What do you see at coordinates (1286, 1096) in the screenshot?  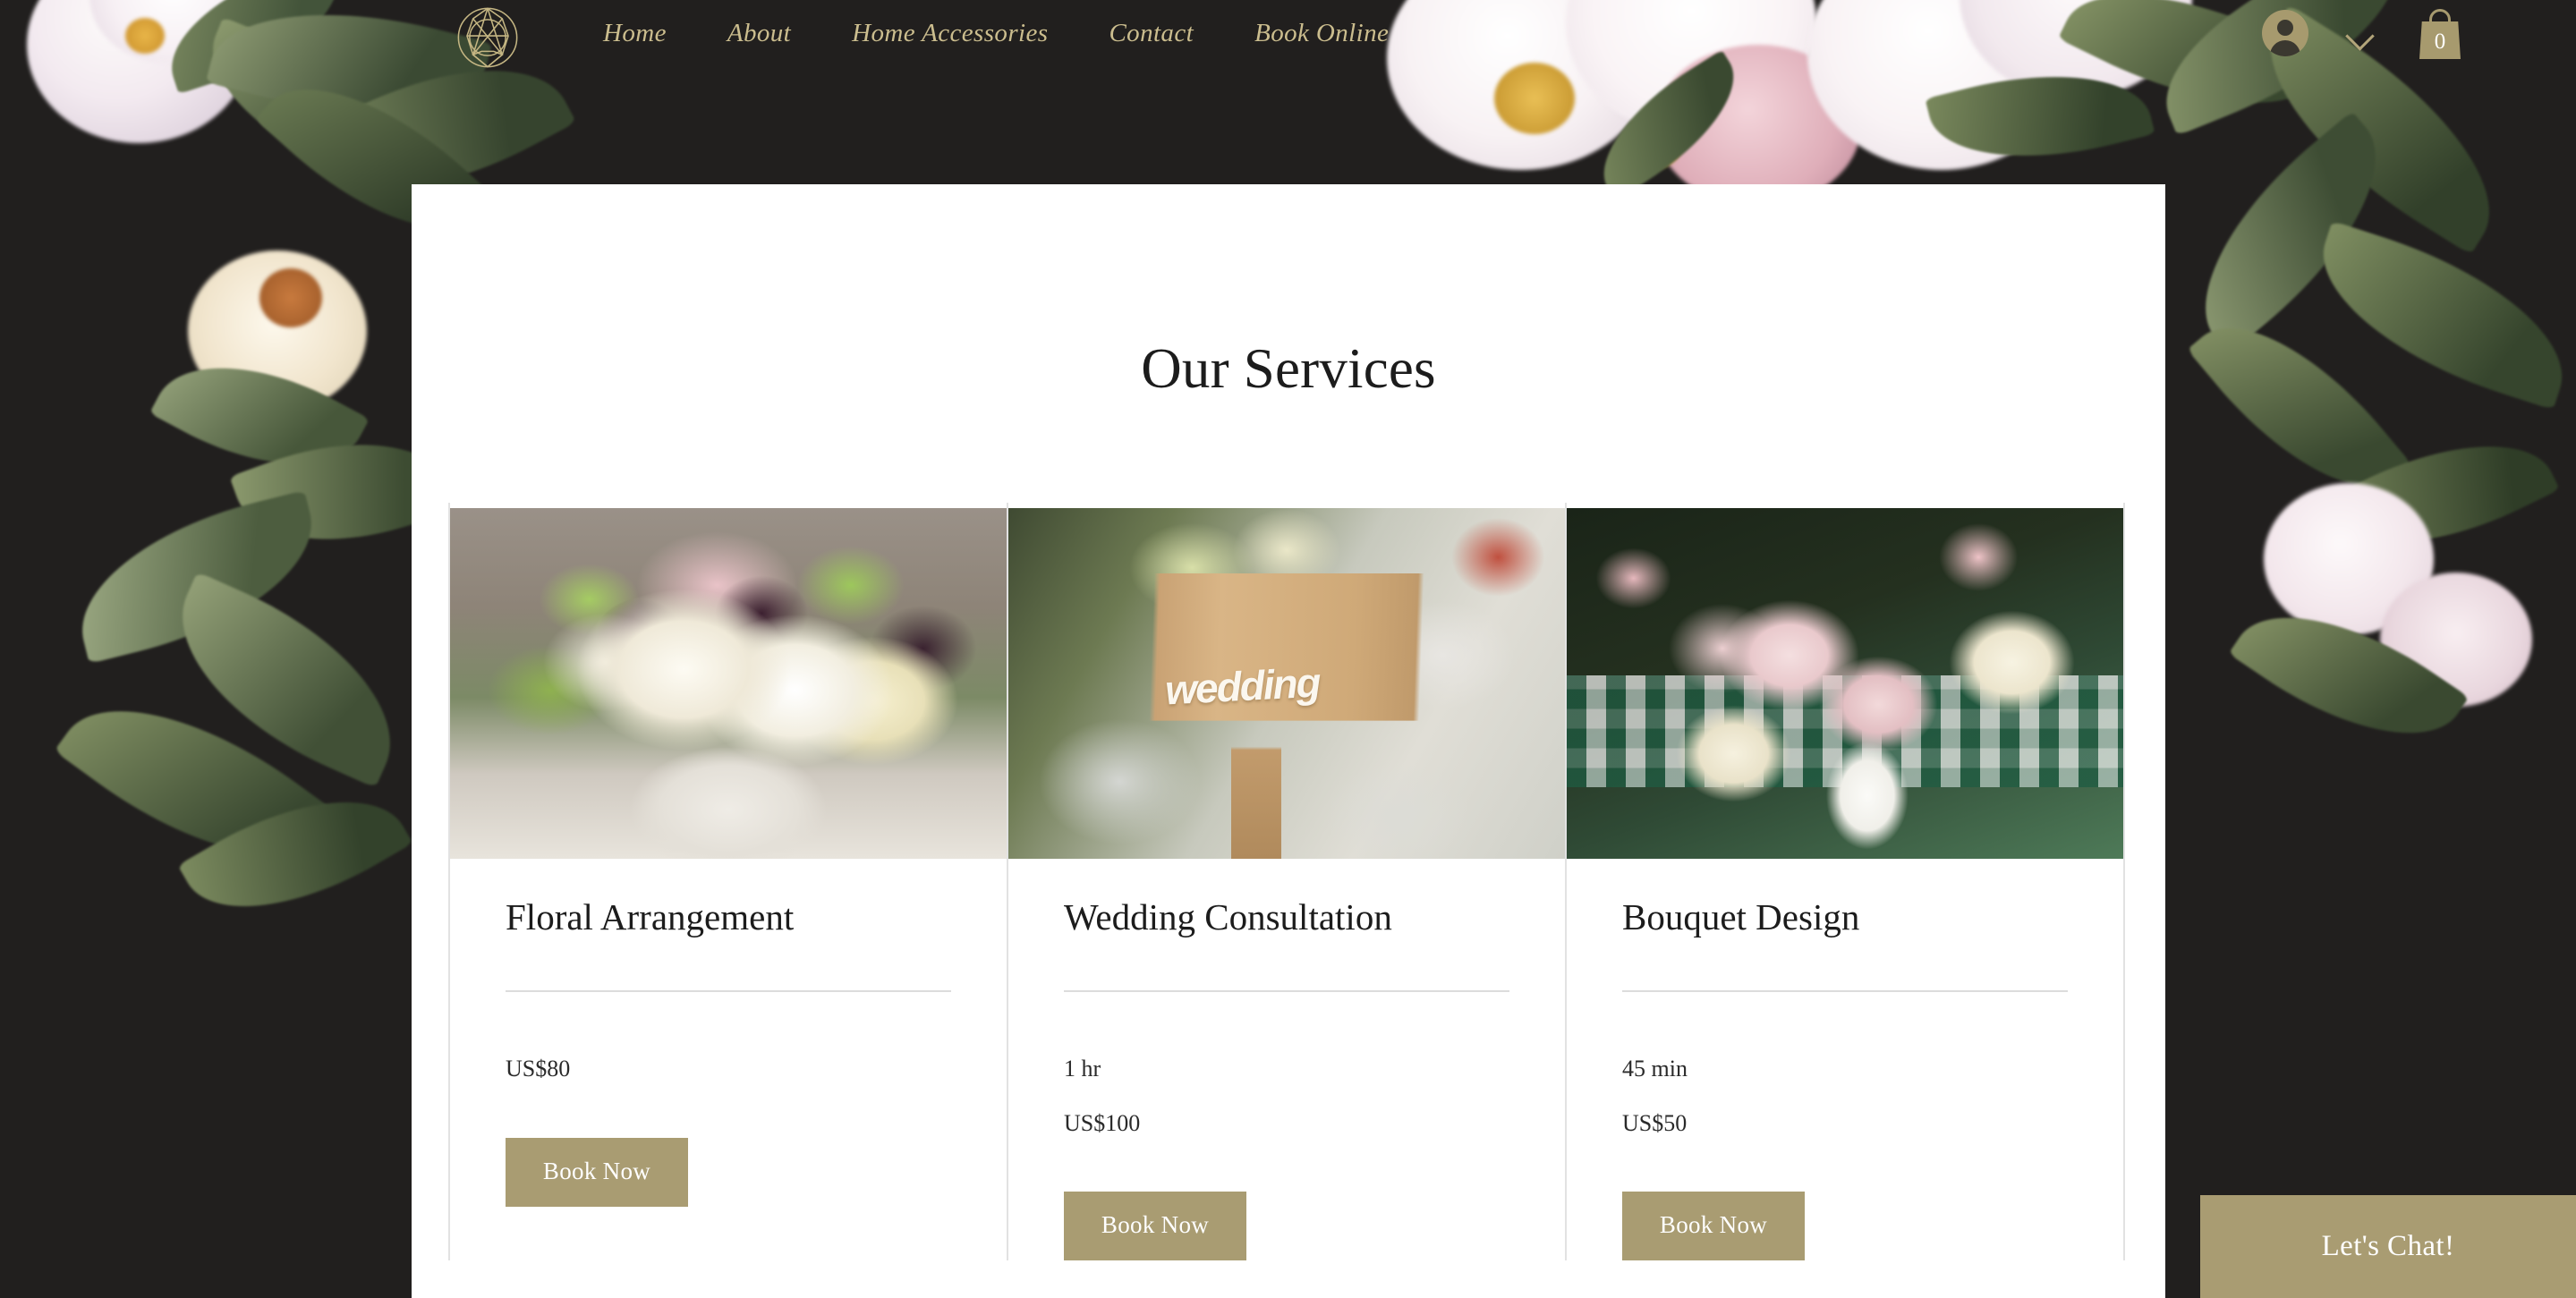 I see `service-meta: 1 hr US$100` at bounding box center [1286, 1096].